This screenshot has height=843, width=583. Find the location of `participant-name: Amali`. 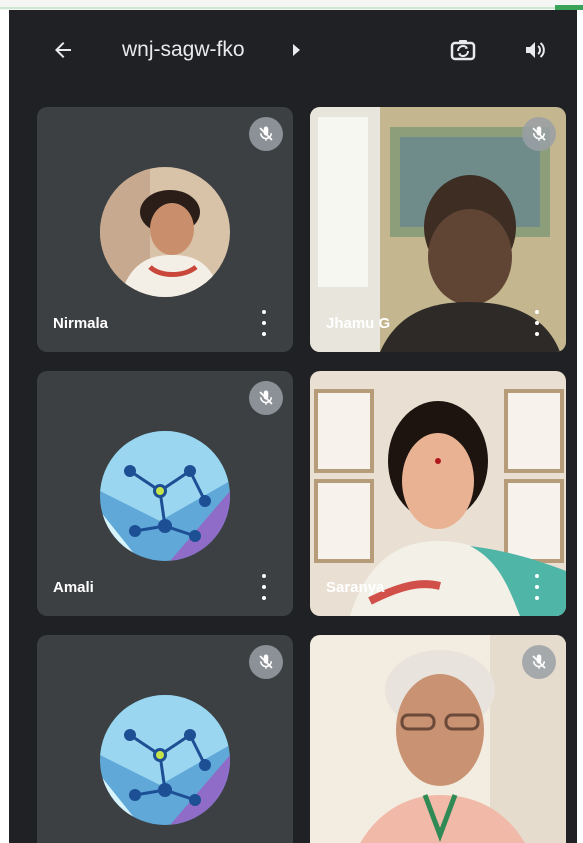

participant-name: Amali is located at coordinates (73, 587).